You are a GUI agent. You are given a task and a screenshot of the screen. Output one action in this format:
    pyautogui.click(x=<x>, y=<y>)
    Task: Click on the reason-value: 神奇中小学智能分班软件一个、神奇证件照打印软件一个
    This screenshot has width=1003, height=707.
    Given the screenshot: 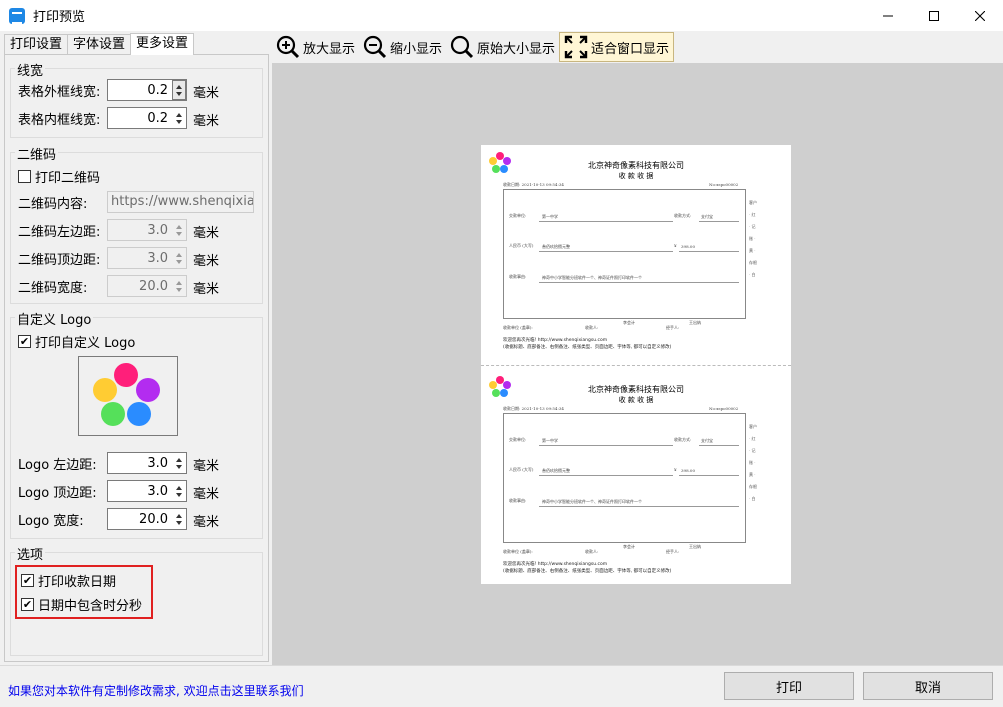 What is the action you would take?
    pyautogui.click(x=592, y=277)
    